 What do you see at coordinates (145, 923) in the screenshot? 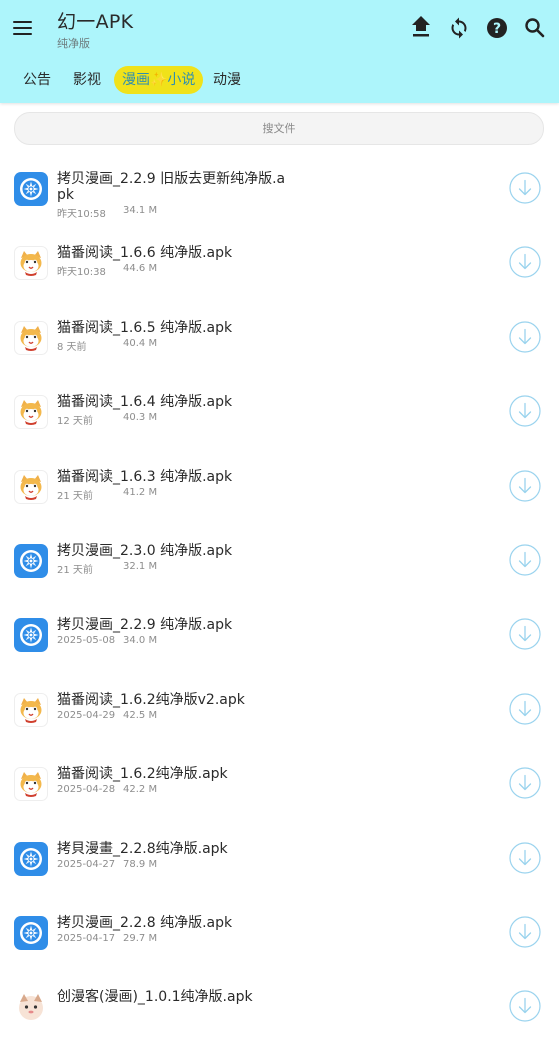
I see `file-name: 拷贝漫画_2.2.8 纯净版.apk` at bounding box center [145, 923].